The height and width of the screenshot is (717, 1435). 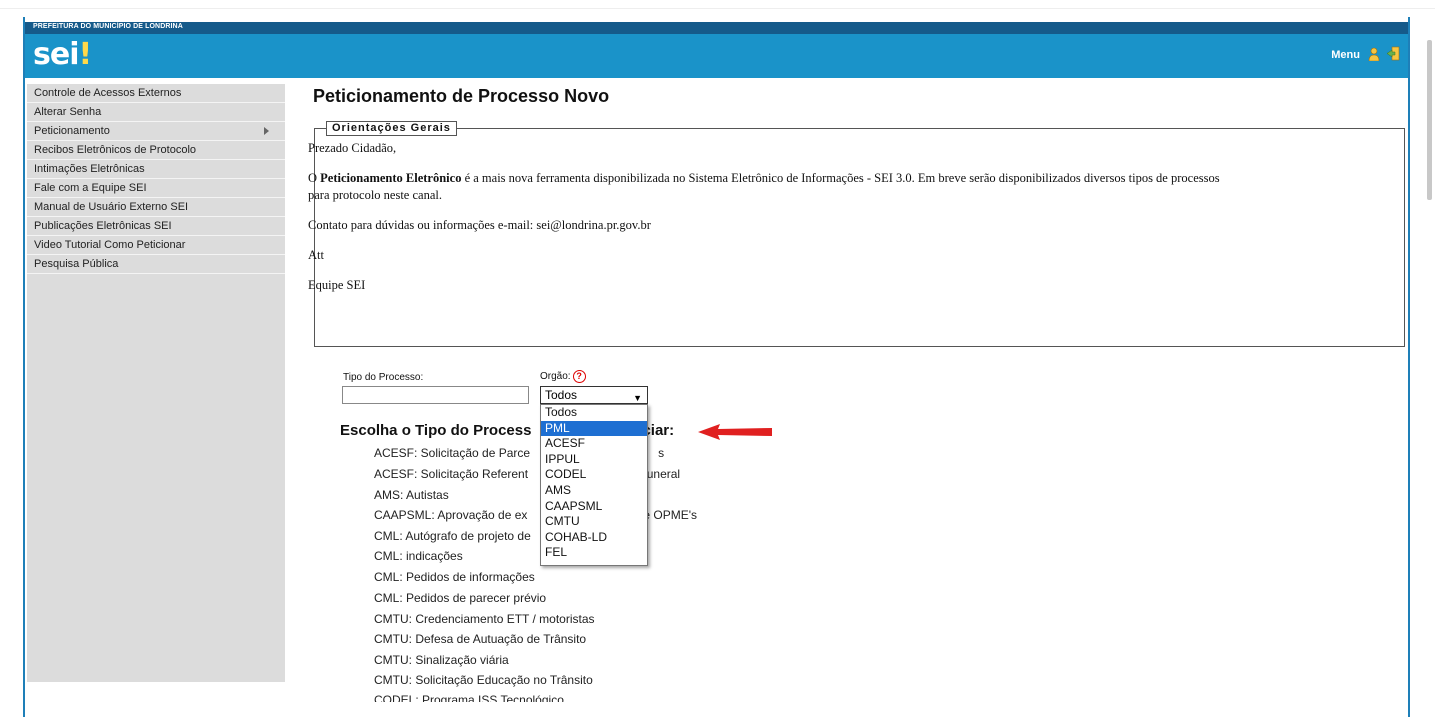 What do you see at coordinates (716, 28) in the screenshot?
I see `org-bar: PREFEITURA DO MUNICÍPIO DE LONDRINA` at bounding box center [716, 28].